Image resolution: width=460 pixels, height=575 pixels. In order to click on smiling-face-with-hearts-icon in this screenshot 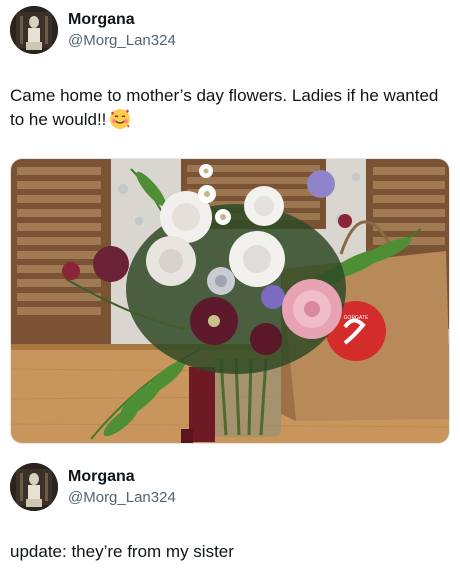, I will do `click(120, 122)`.